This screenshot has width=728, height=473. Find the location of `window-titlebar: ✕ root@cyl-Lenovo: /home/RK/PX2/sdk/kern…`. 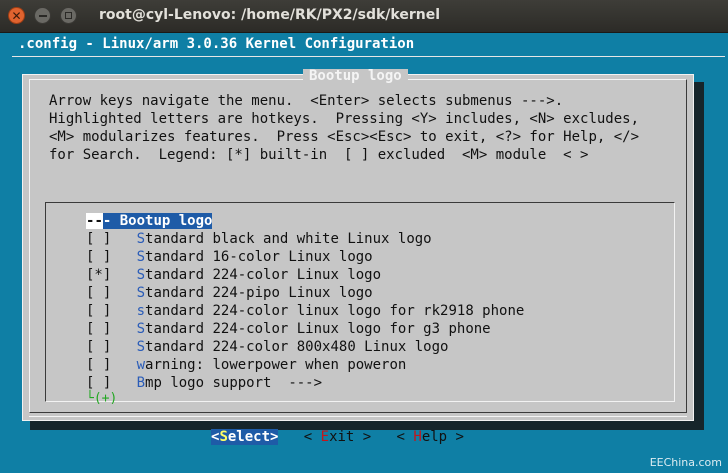

window-titlebar: ✕ root@cyl-Lenovo: /home/RK/PX2/sdk/kern… is located at coordinates (364, 16).